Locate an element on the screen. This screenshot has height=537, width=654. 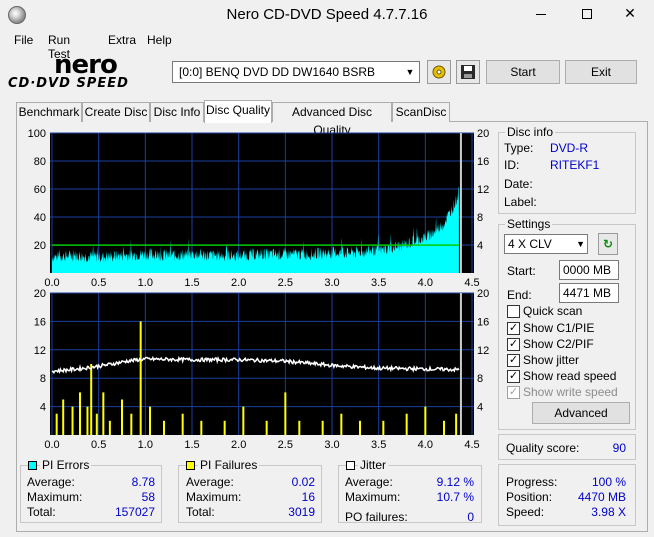
show-read-speed-checkbox: ✓ is located at coordinates (513, 376).